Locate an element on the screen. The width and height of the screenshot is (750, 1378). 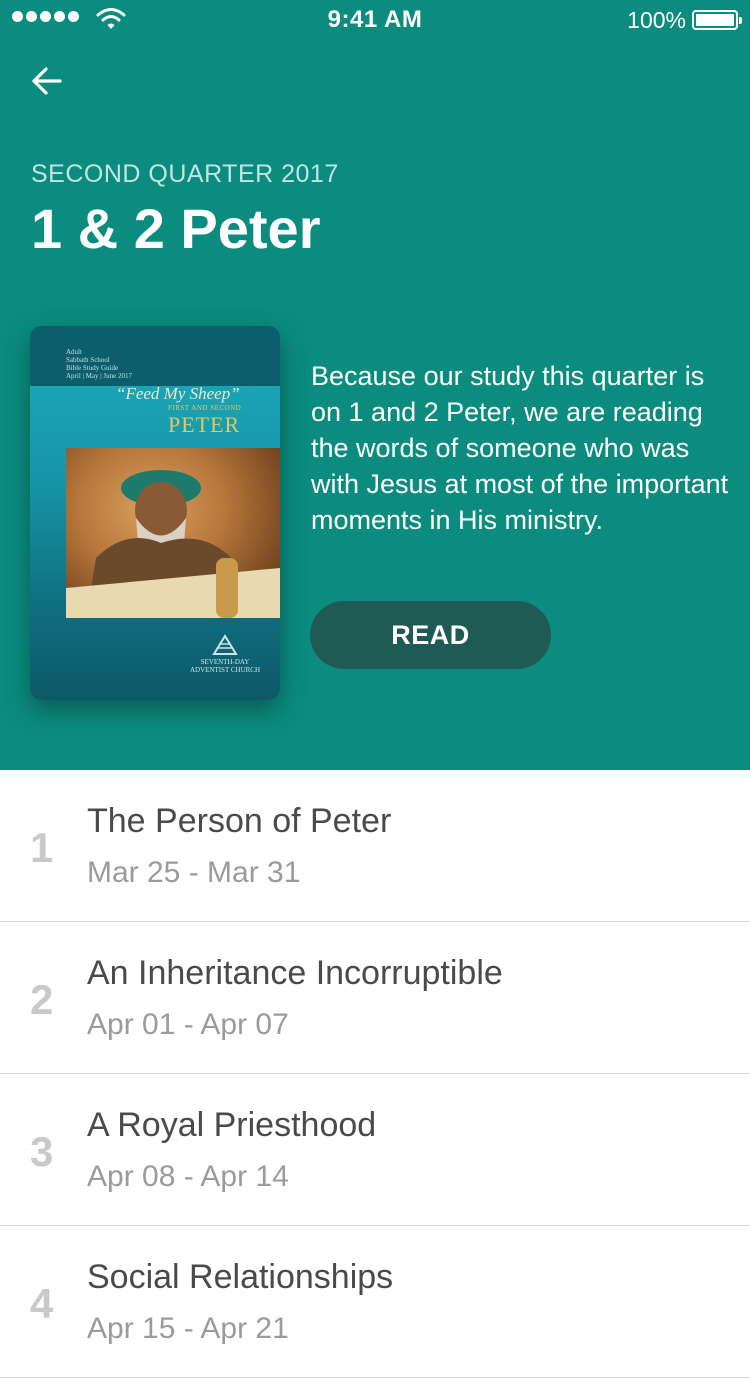
lesson-number: 1 is located at coordinates (42, 847).